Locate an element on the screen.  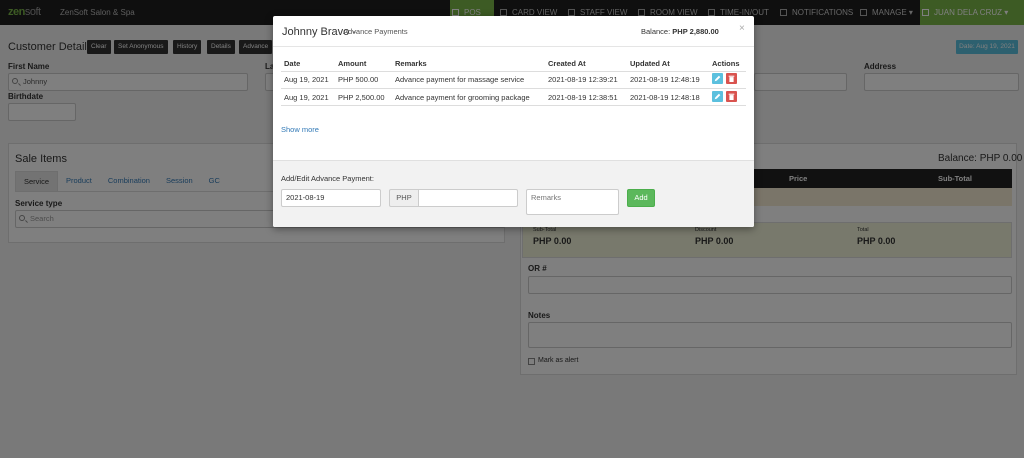
row1-created: 2021-08-19 12:39:21 is located at coordinates (583, 79).